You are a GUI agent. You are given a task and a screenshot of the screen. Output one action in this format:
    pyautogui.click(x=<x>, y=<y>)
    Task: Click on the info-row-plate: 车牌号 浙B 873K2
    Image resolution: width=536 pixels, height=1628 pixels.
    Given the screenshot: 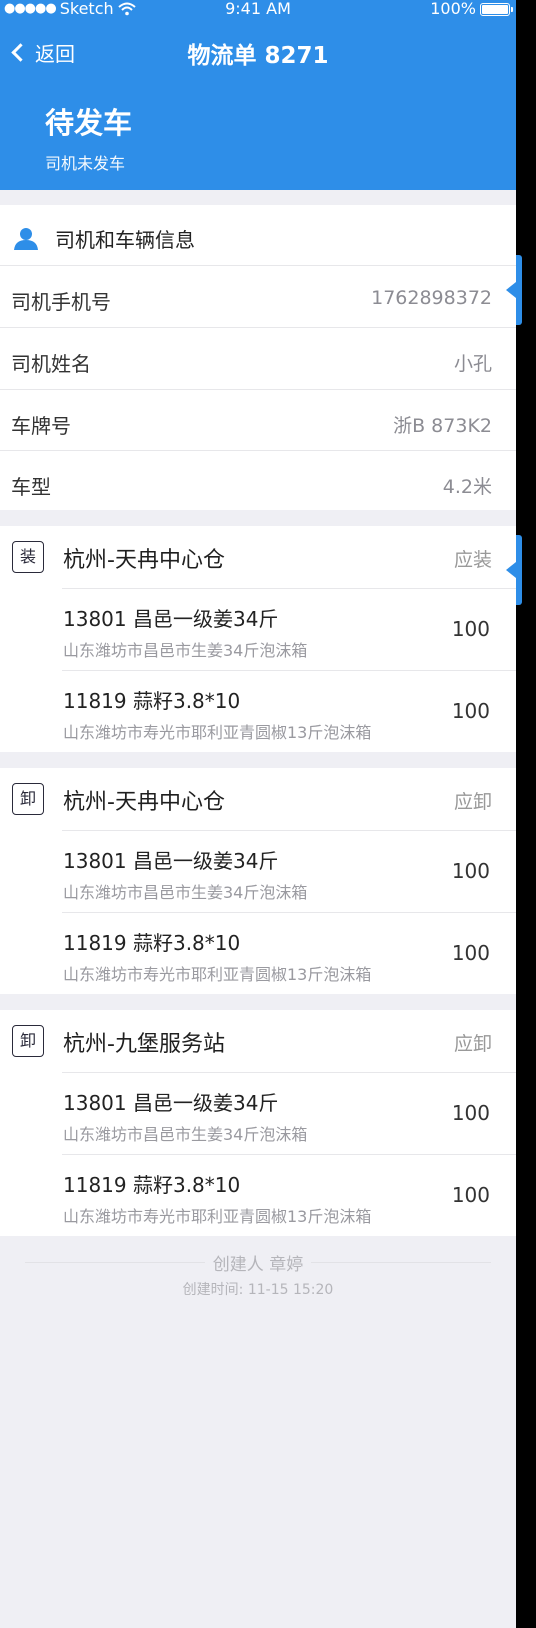 What is the action you would take?
    pyautogui.click(x=258, y=420)
    